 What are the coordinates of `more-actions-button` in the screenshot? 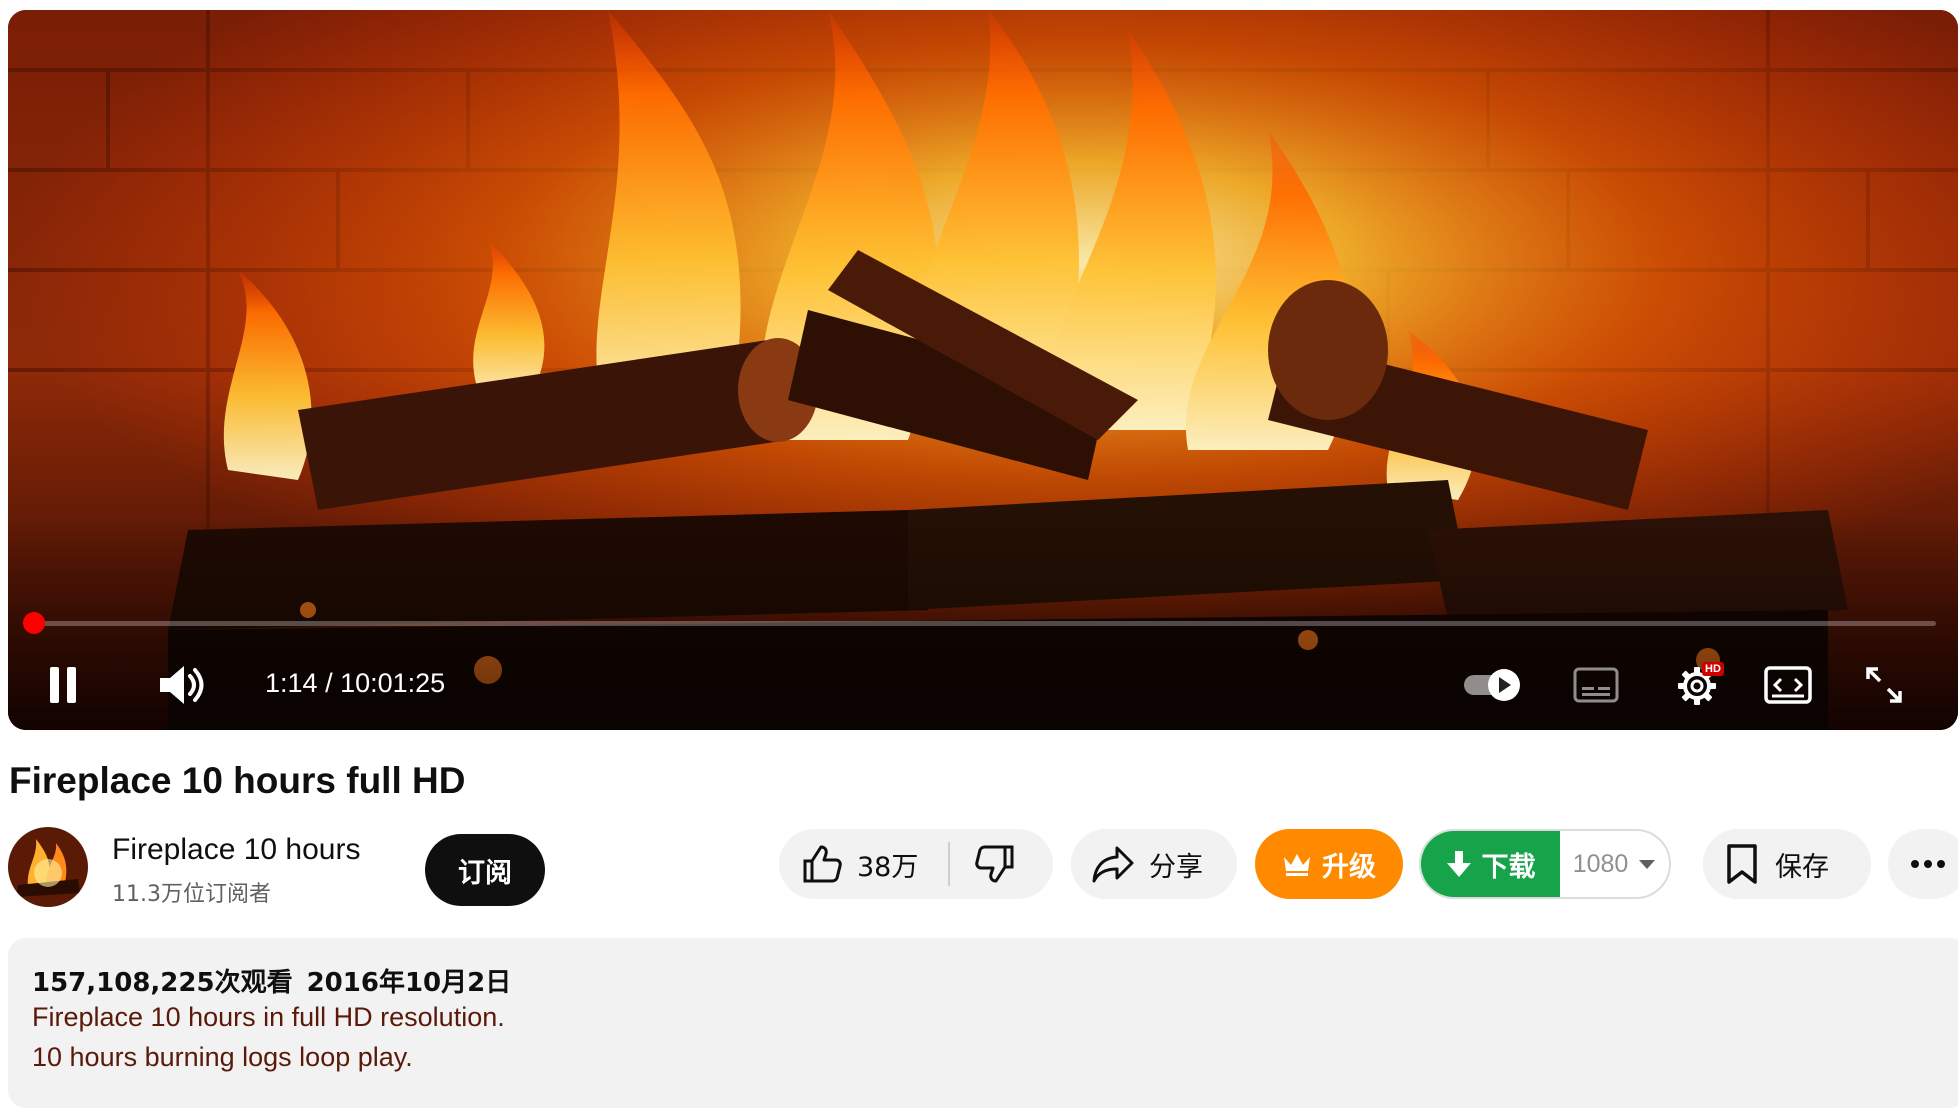 It's located at (1923, 864).